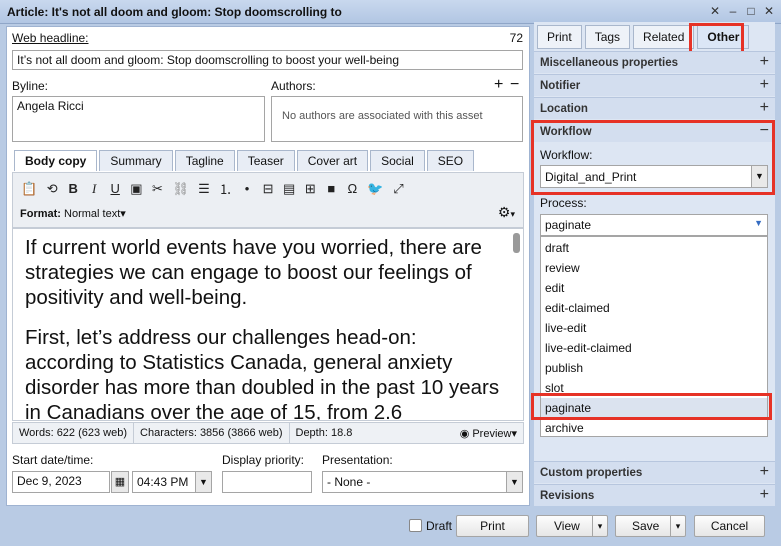 The image size is (781, 546). I want to click on horizontal-rule-icon: ⊟, so click(268, 189).